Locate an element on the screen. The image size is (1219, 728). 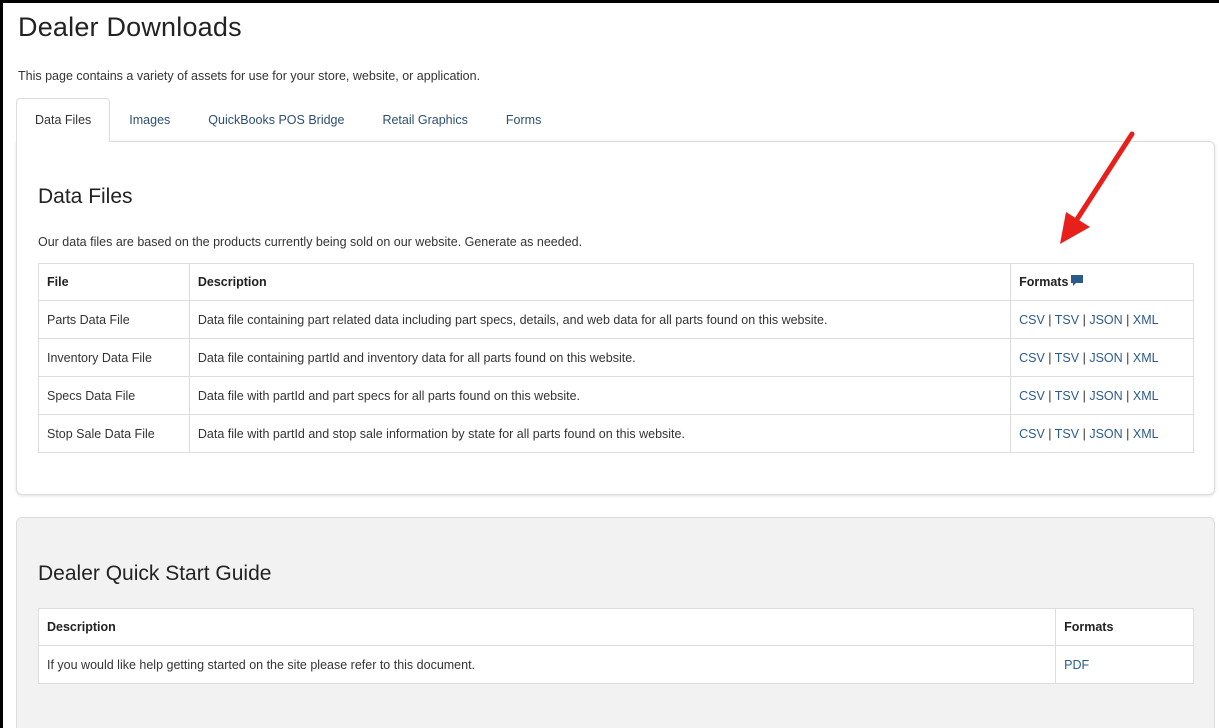
tab-images: Images is located at coordinates (149, 120).